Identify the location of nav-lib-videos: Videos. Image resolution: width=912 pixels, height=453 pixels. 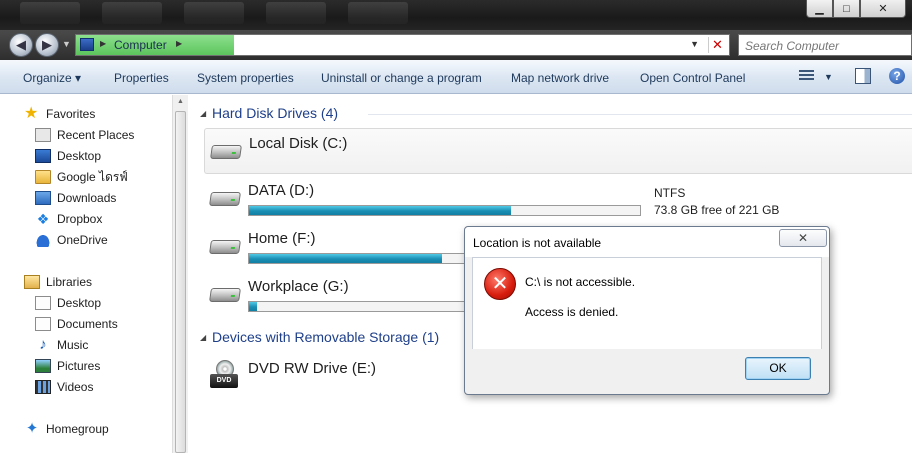
(64, 387).